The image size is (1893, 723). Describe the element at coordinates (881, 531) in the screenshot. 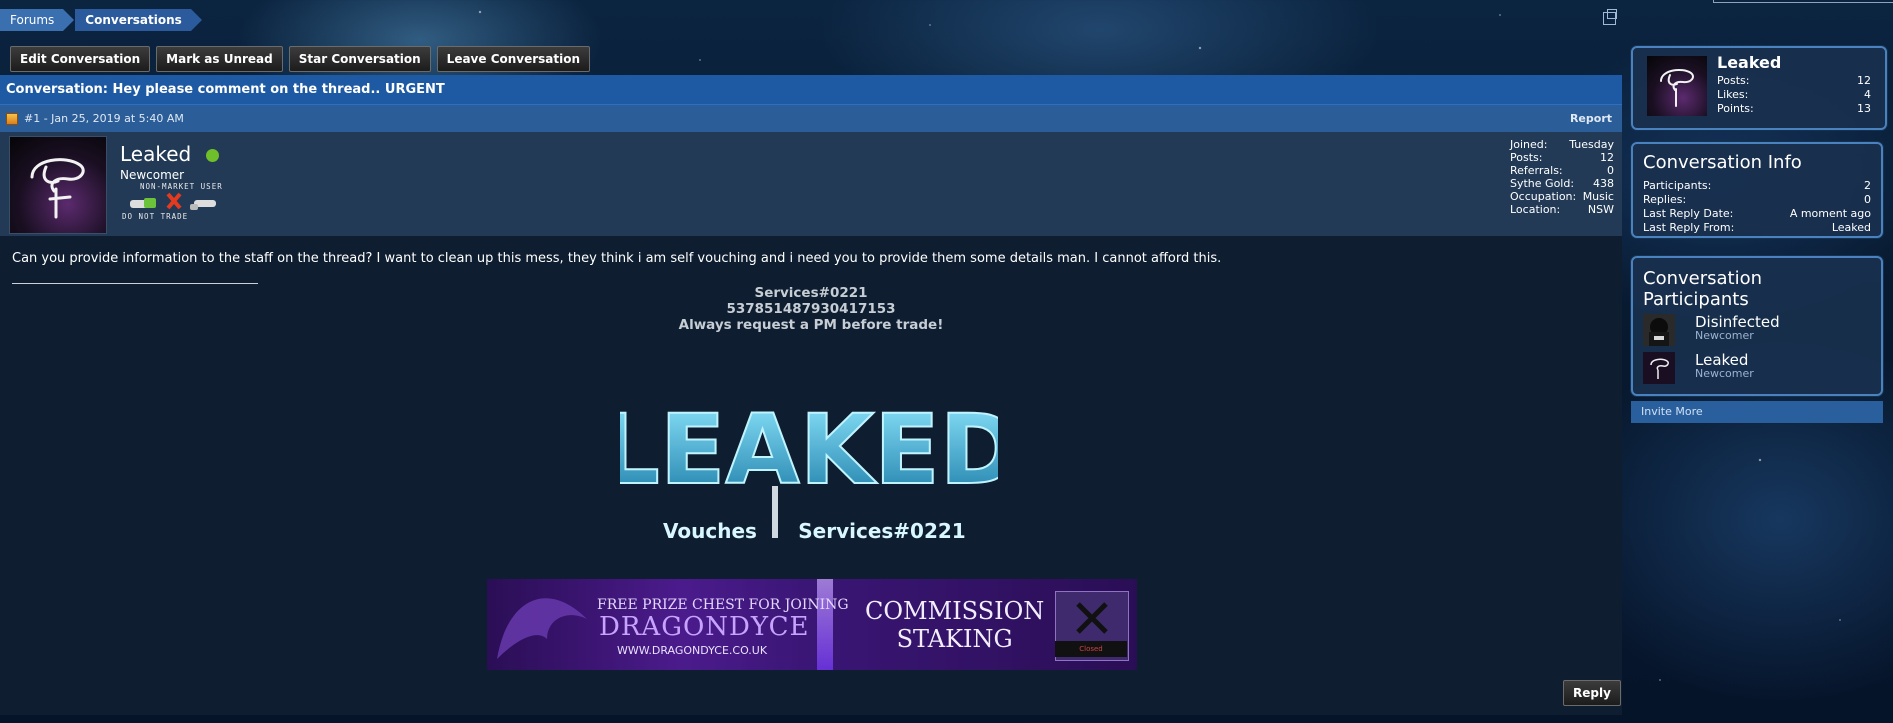

I see `logo-services: Services#0221` at that location.